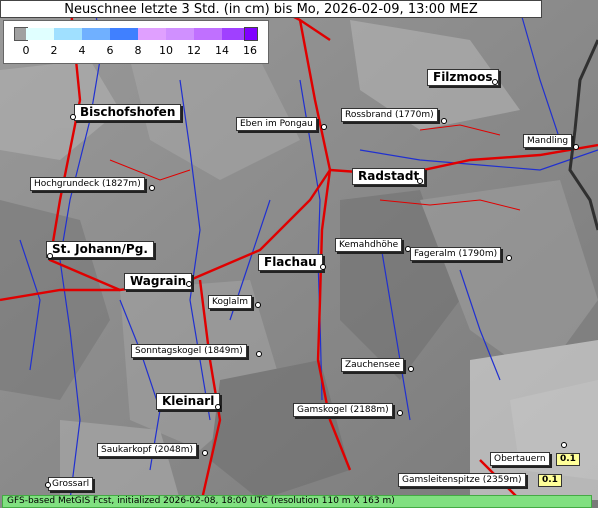 This screenshot has width=598, height=508. Describe the element at coordinates (548, 141) in the screenshot. I see `place-label-mandling: Mandling` at that location.